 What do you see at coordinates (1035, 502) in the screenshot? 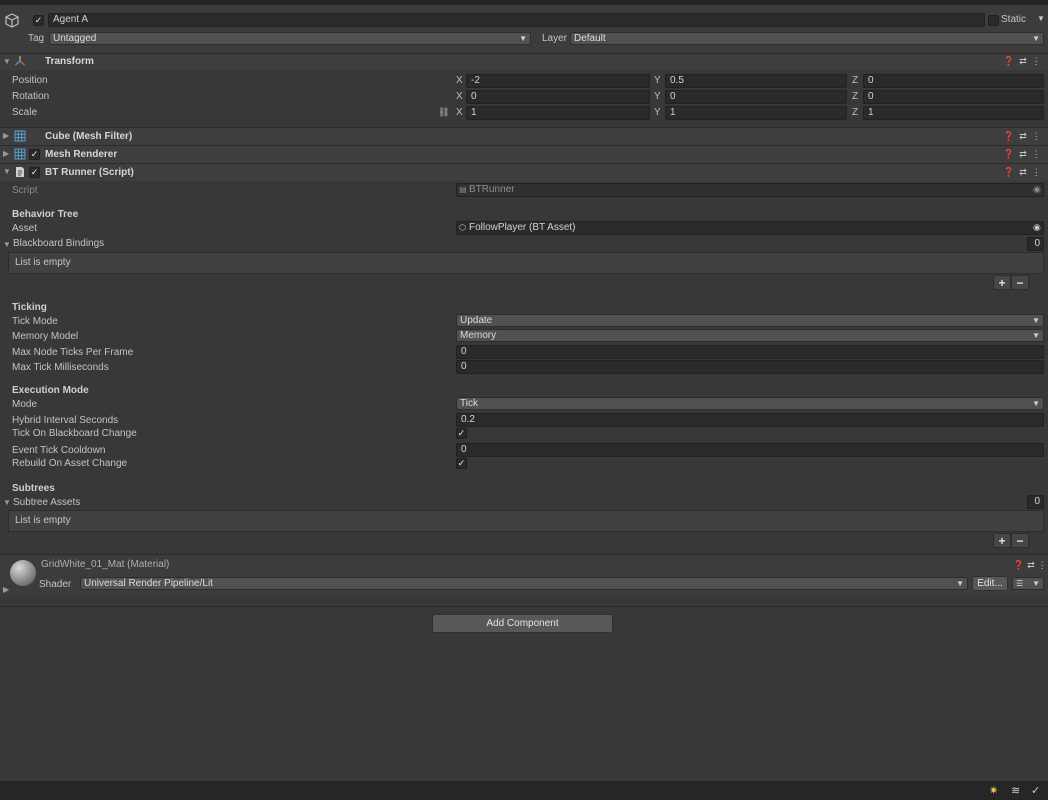
I see `subtree-assets-count: 0` at bounding box center [1035, 502].